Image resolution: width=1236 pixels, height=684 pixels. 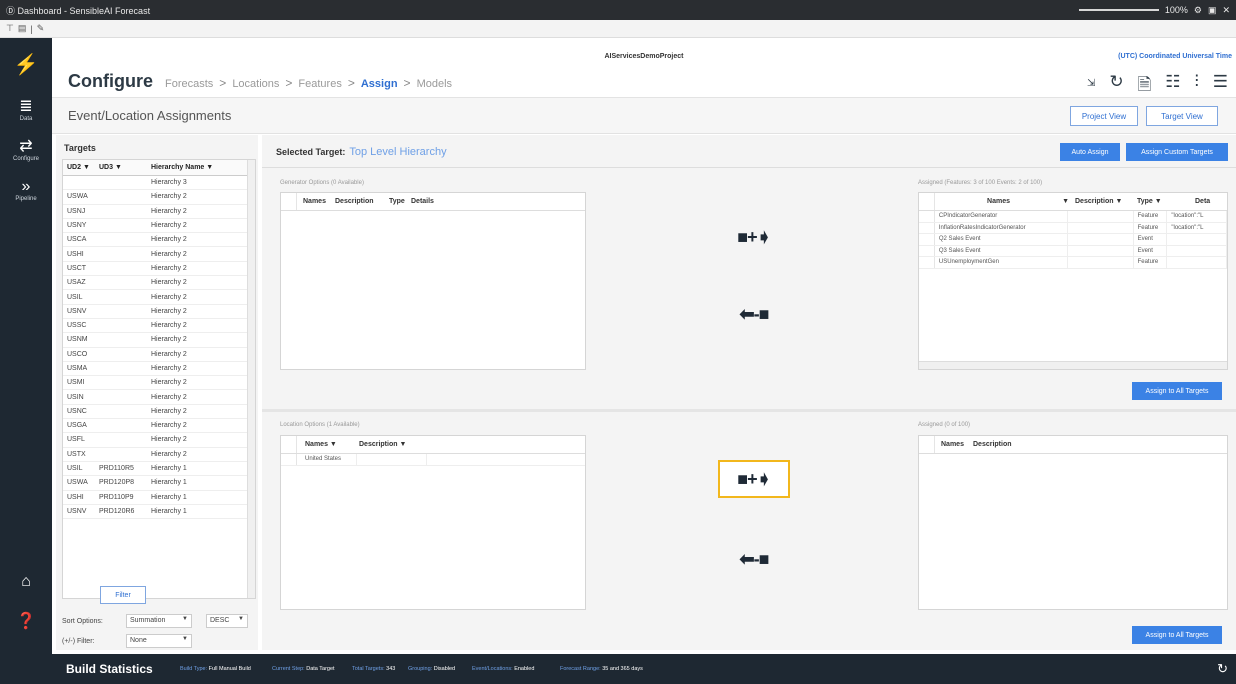 What do you see at coordinates (754, 314) in the screenshot?
I see `remove-assignment-button: ⬅-■` at bounding box center [754, 314].